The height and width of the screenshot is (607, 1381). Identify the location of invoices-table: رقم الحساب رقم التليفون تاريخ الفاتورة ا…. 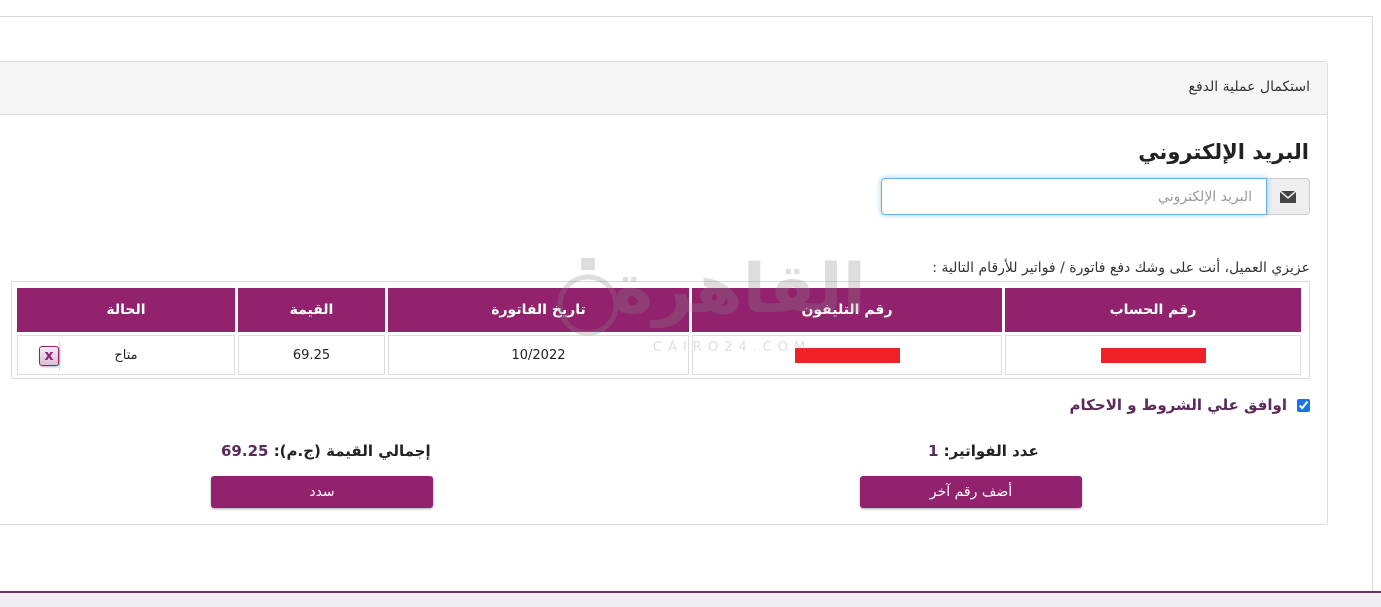
(659, 331).